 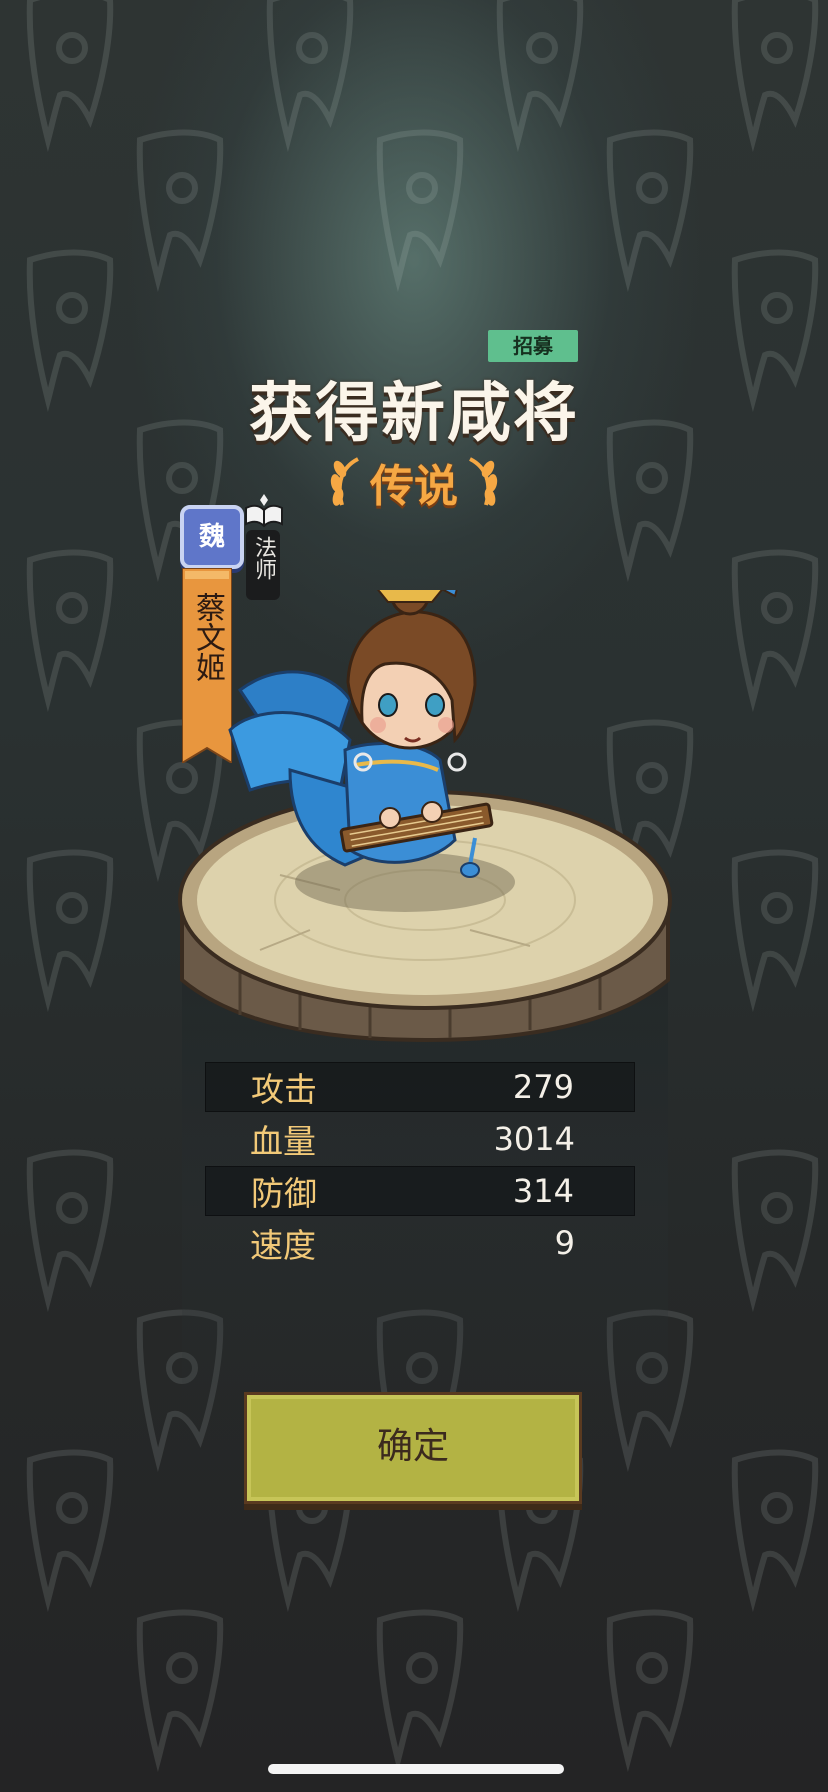 I want to click on rarity-badge: 传说, so click(x=414, y=482).